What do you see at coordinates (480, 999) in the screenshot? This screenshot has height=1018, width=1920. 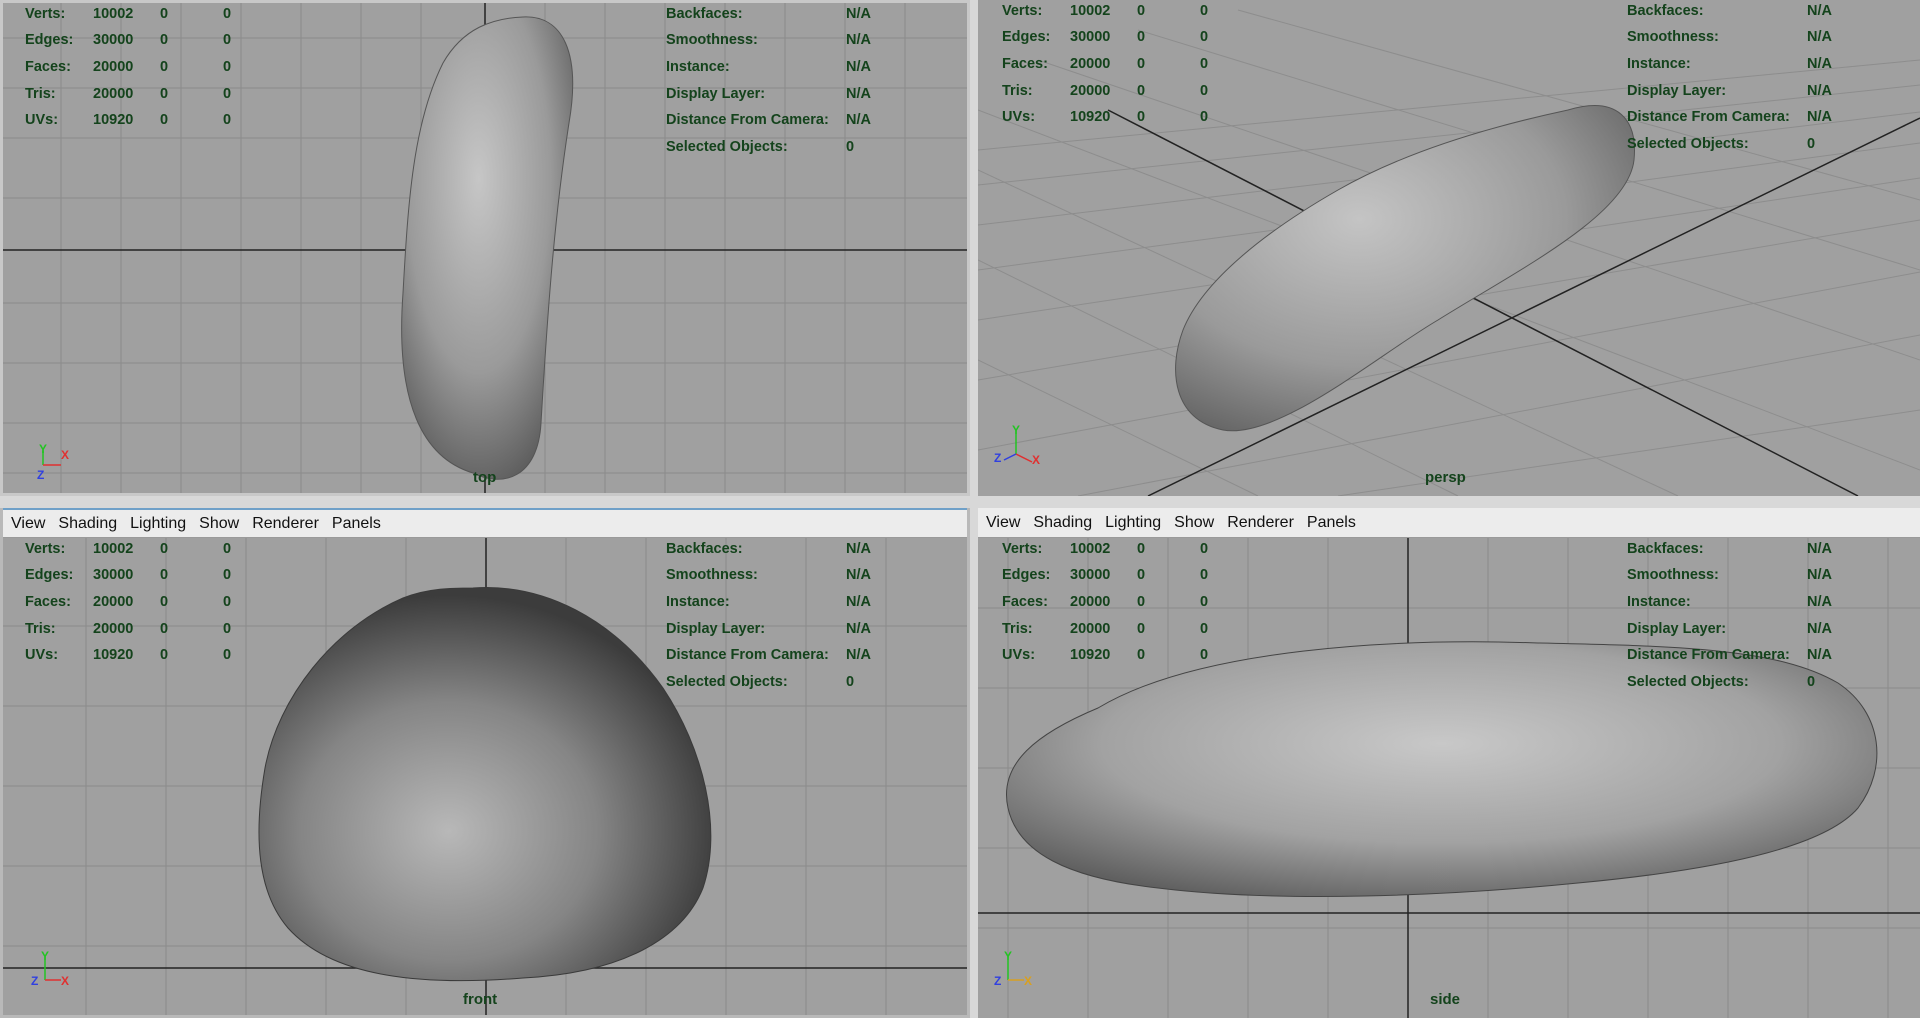 I see `camera-label: front` at bounding box center [480, 999].